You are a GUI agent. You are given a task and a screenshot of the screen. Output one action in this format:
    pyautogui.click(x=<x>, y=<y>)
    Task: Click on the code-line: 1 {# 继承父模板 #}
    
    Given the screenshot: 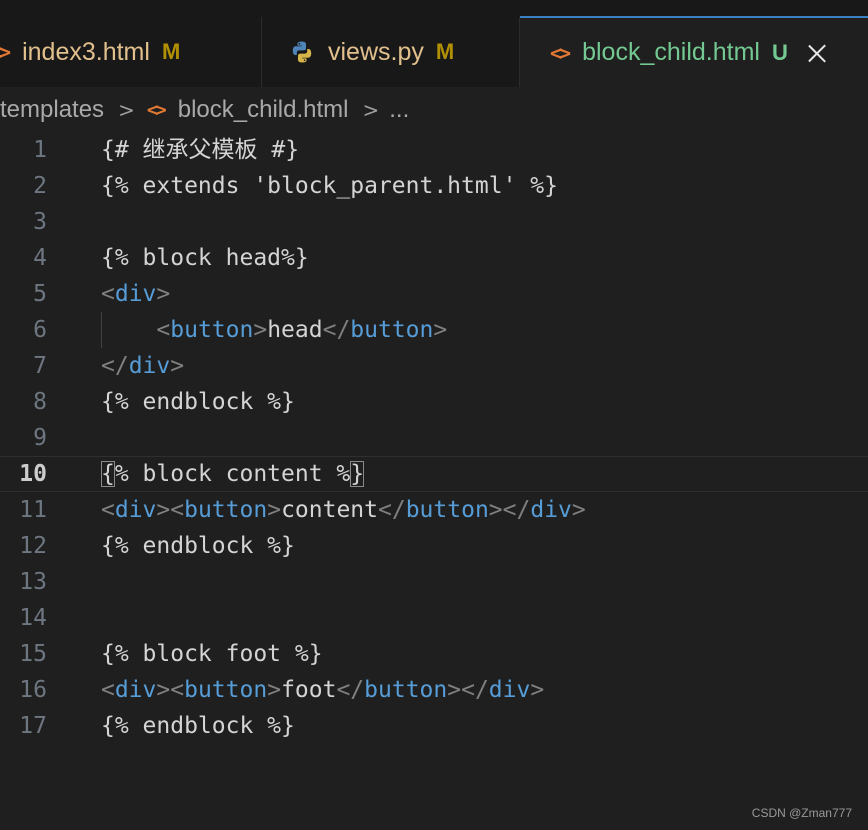 What is the action you would take?
    pyautogui.click(x=434, y=150)
    